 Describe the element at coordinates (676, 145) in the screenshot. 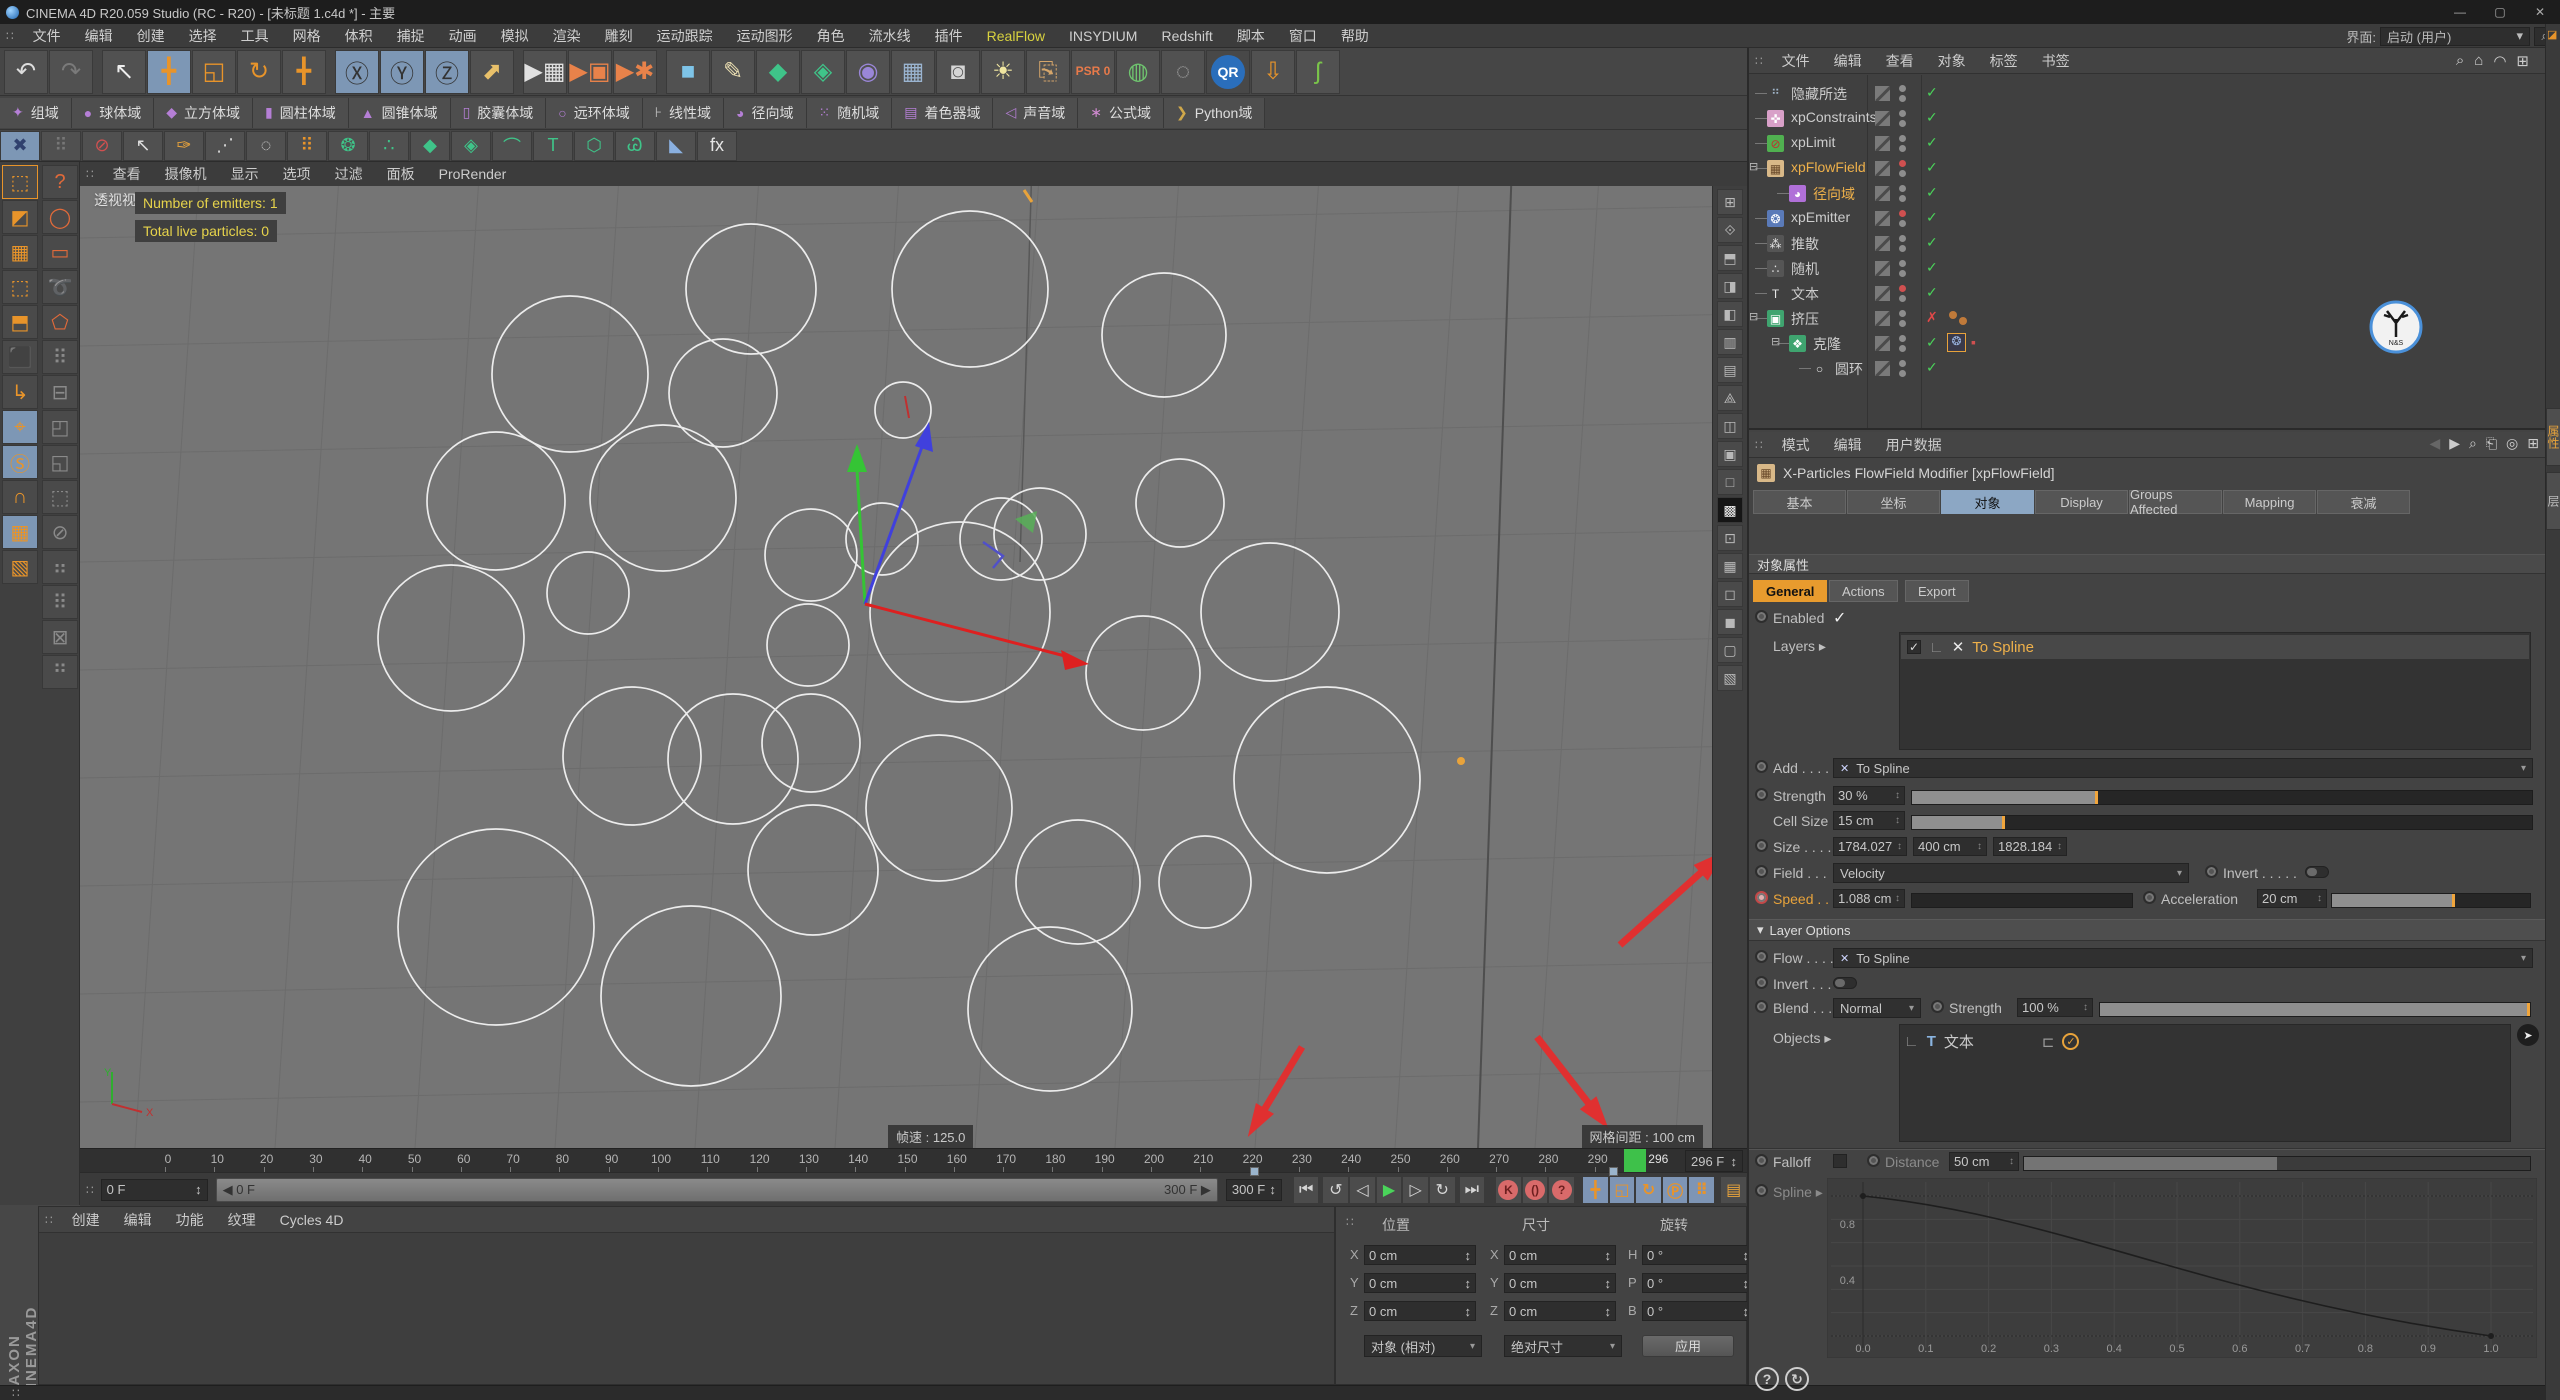

I see `xp-shard-icon: ◣` at that location.